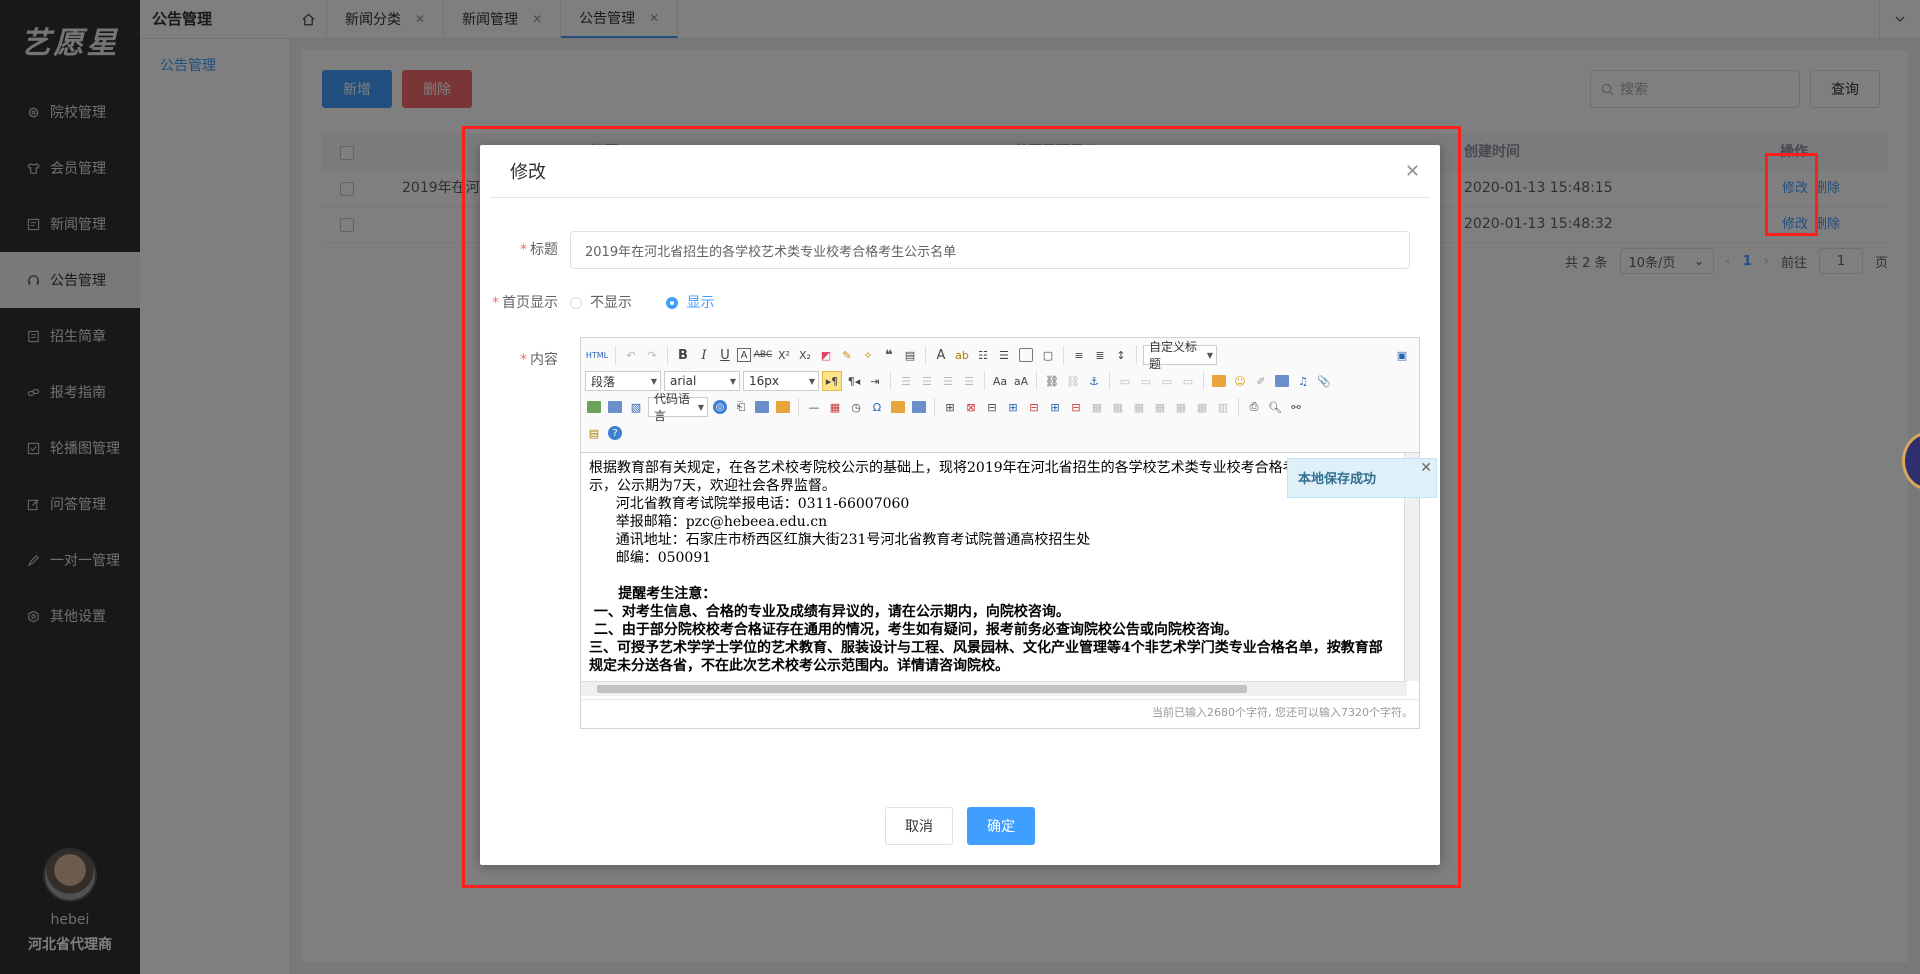 The width and height of the screenshot is (1920, 974). What do you see at coordinates (636, 407) in the screenshot?
I see `insert-frame-icon: ▧` at bounding box center [636, 407].